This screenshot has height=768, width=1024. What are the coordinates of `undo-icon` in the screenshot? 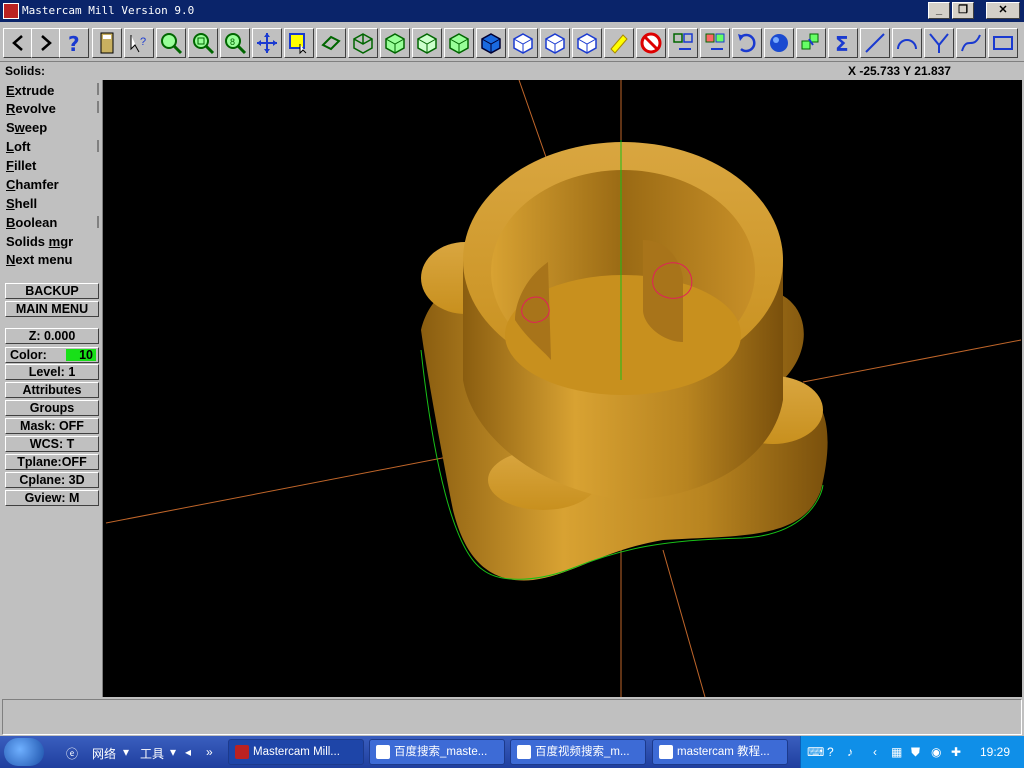 It's located at (747, 43).